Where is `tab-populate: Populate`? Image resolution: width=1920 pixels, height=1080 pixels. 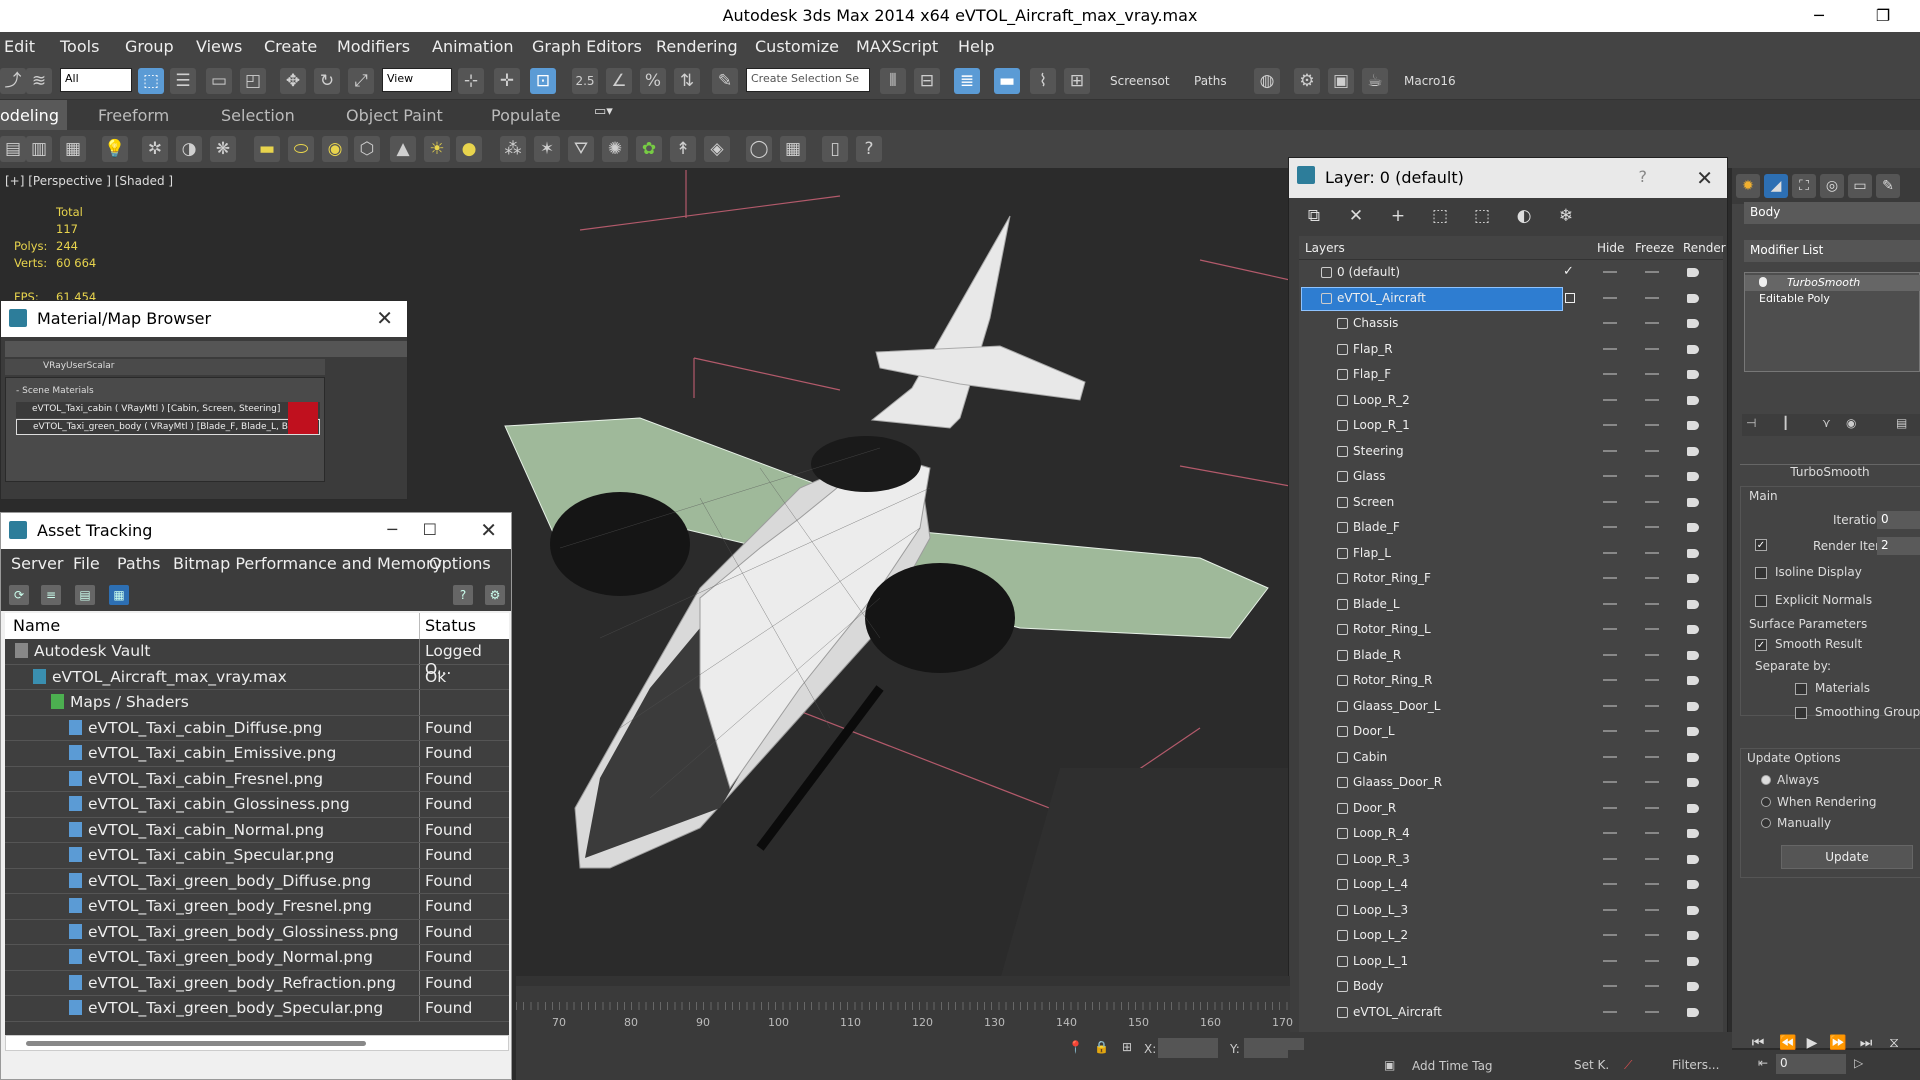 tab-populate: Populate is located at coordinates (526, 115).